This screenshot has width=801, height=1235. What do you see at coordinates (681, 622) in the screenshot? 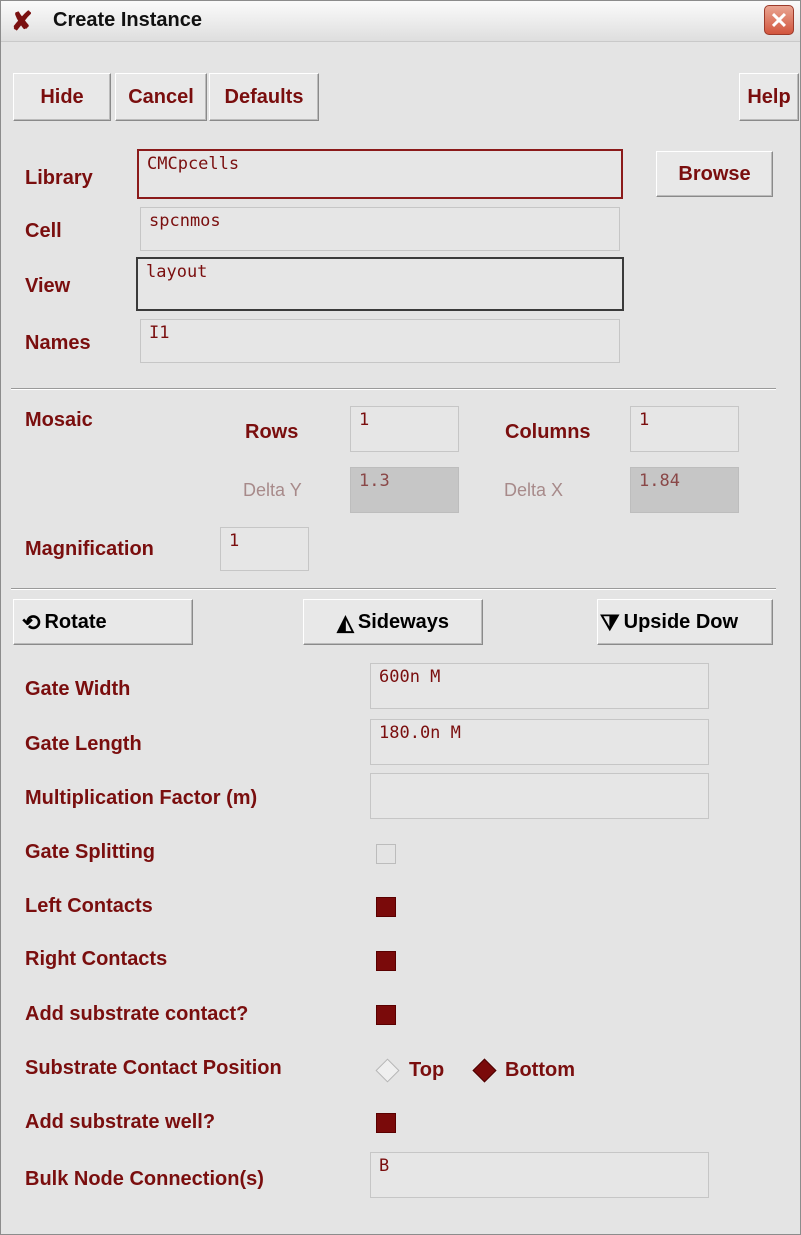
I see `upside-down-label: Upside Dow` at bounding box center [681, 622].